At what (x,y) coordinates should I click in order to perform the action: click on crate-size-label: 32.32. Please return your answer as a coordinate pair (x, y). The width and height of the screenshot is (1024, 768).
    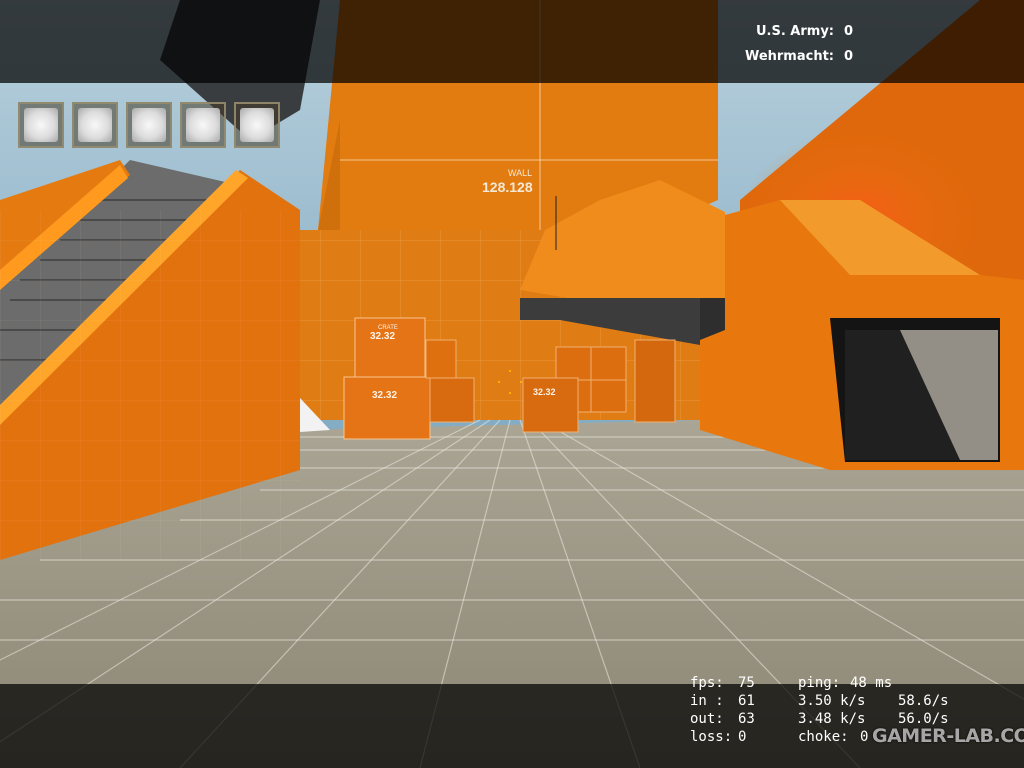
    Looking at the image, I should click on (382, 336).